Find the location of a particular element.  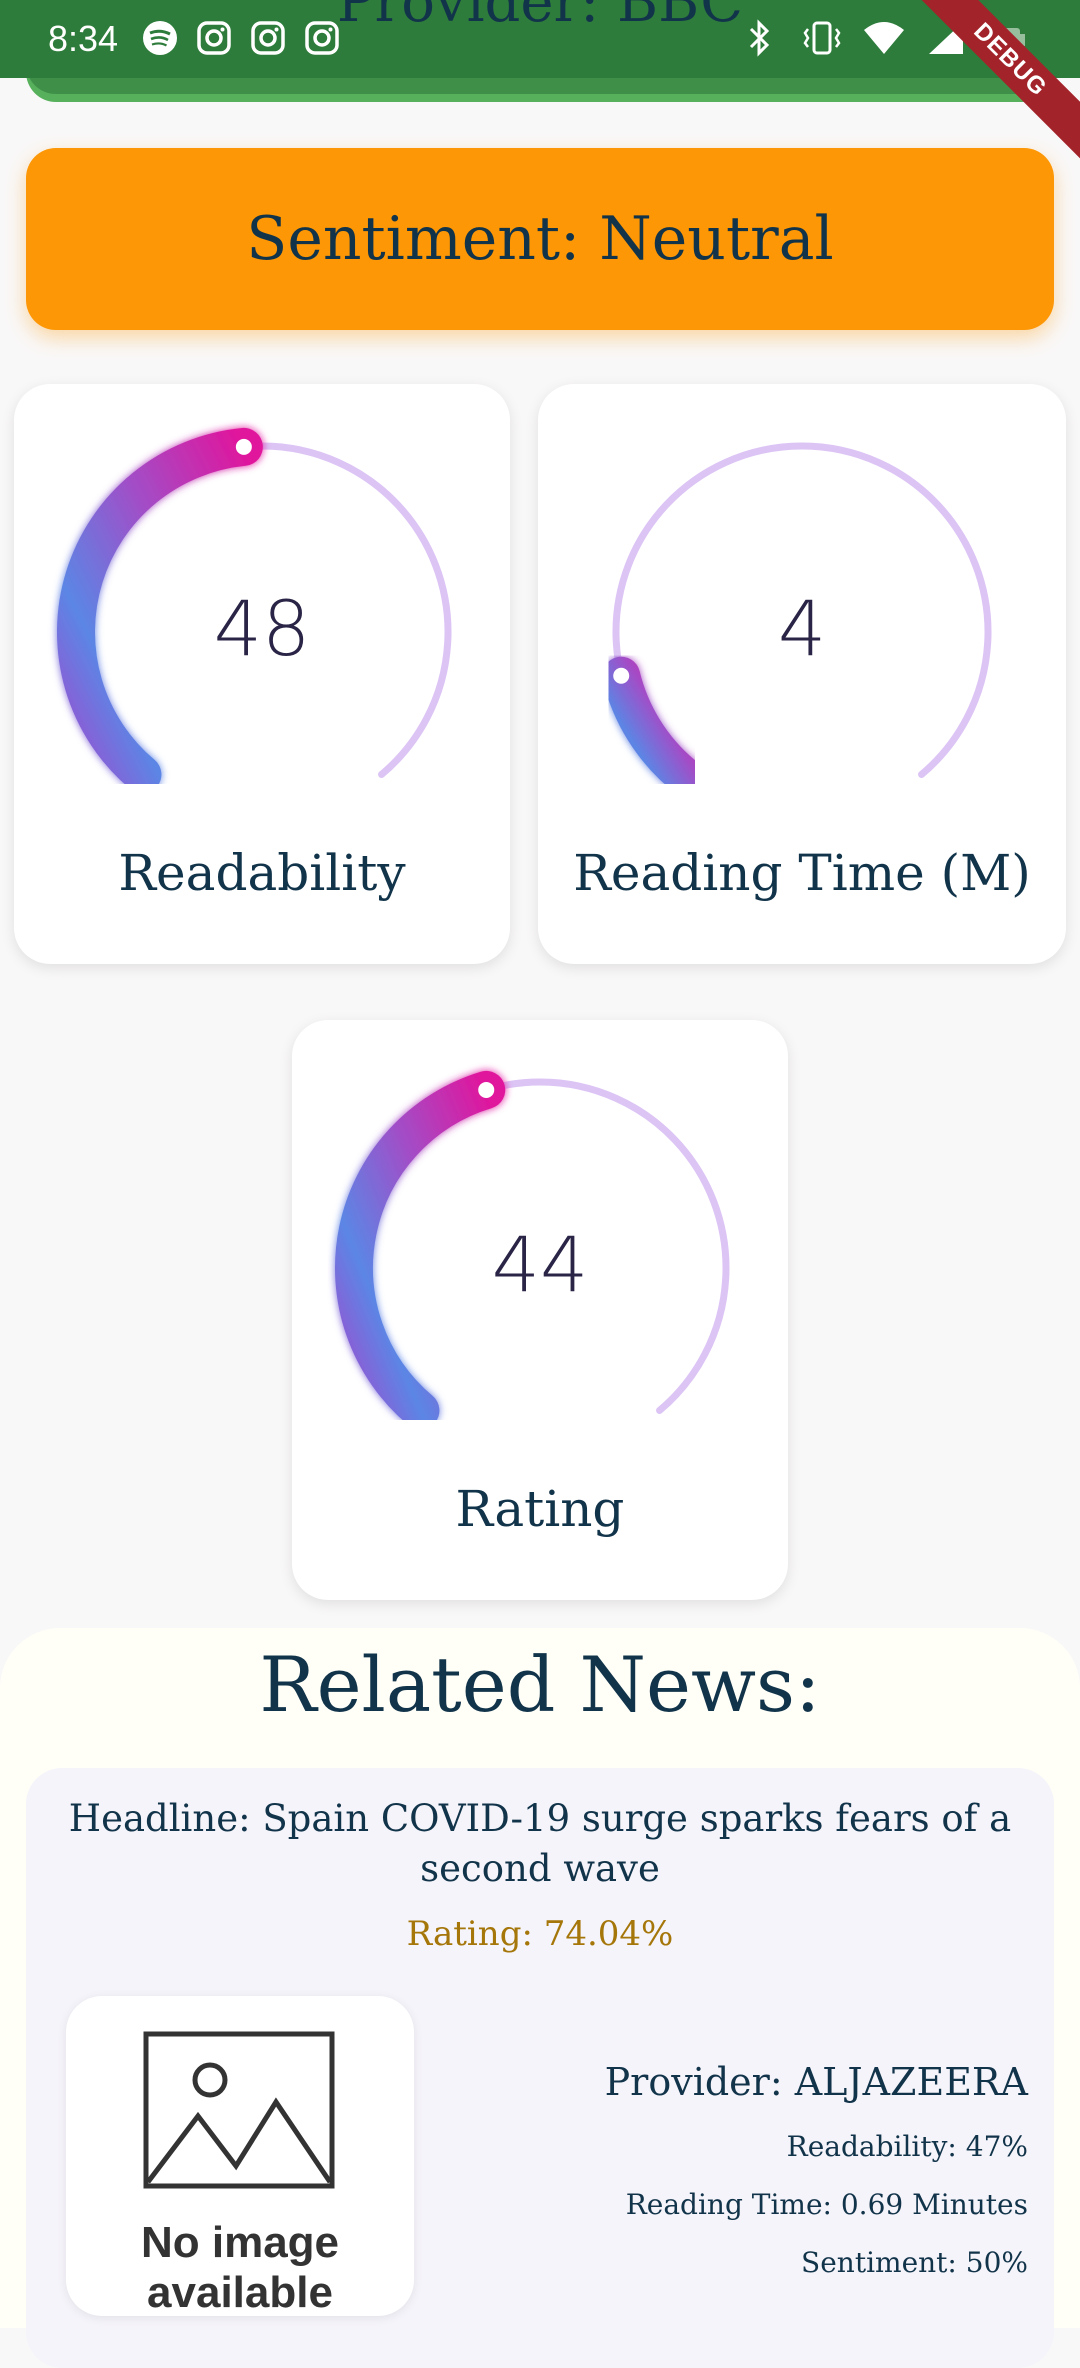

news-rating: Rating: 74.04% is located at coordinates (540, 1934).